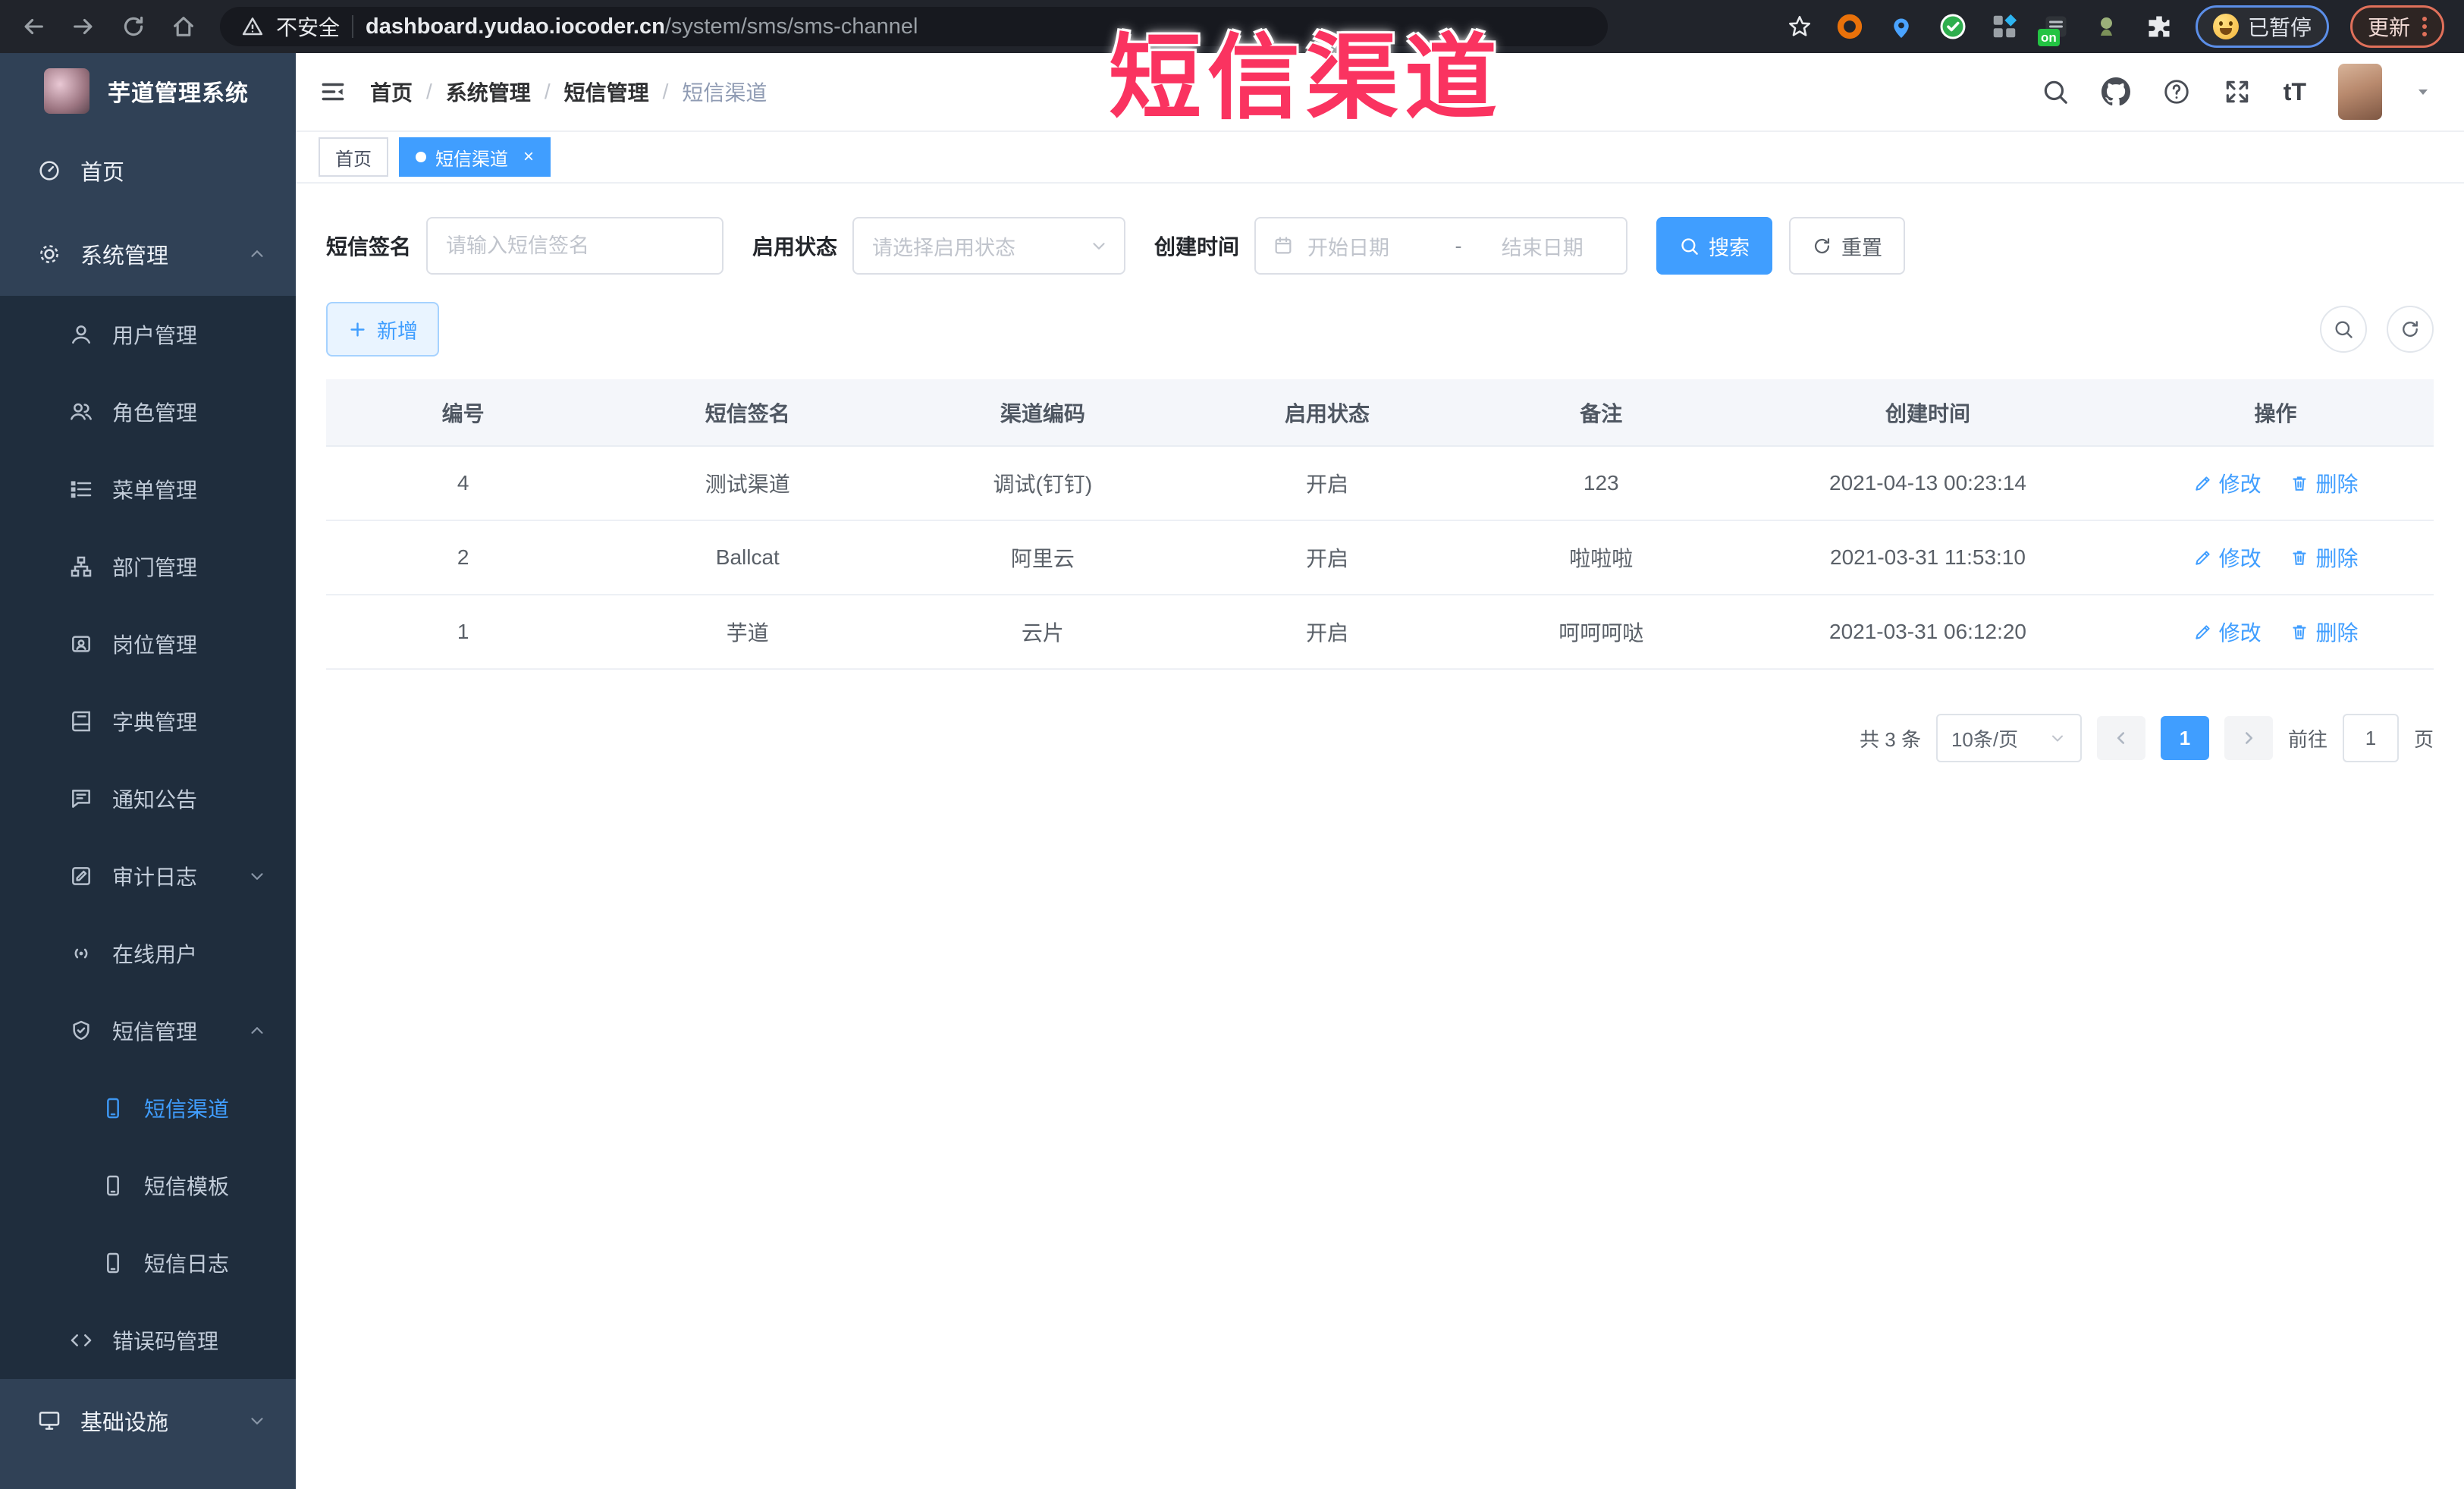  What do you see at coordinates (2396, 27) in the screenshot?
I see `browser-update-button: 更新` at bounding box center [2396, 27].